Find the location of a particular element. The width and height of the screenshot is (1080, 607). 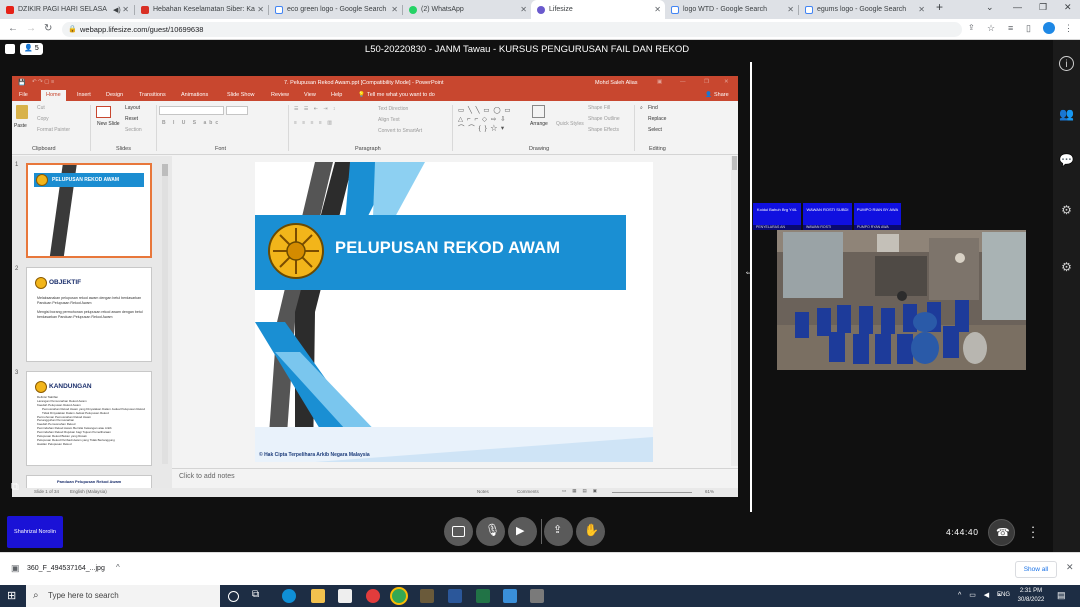

tab-home: Home is located at coordinates (53, 95).